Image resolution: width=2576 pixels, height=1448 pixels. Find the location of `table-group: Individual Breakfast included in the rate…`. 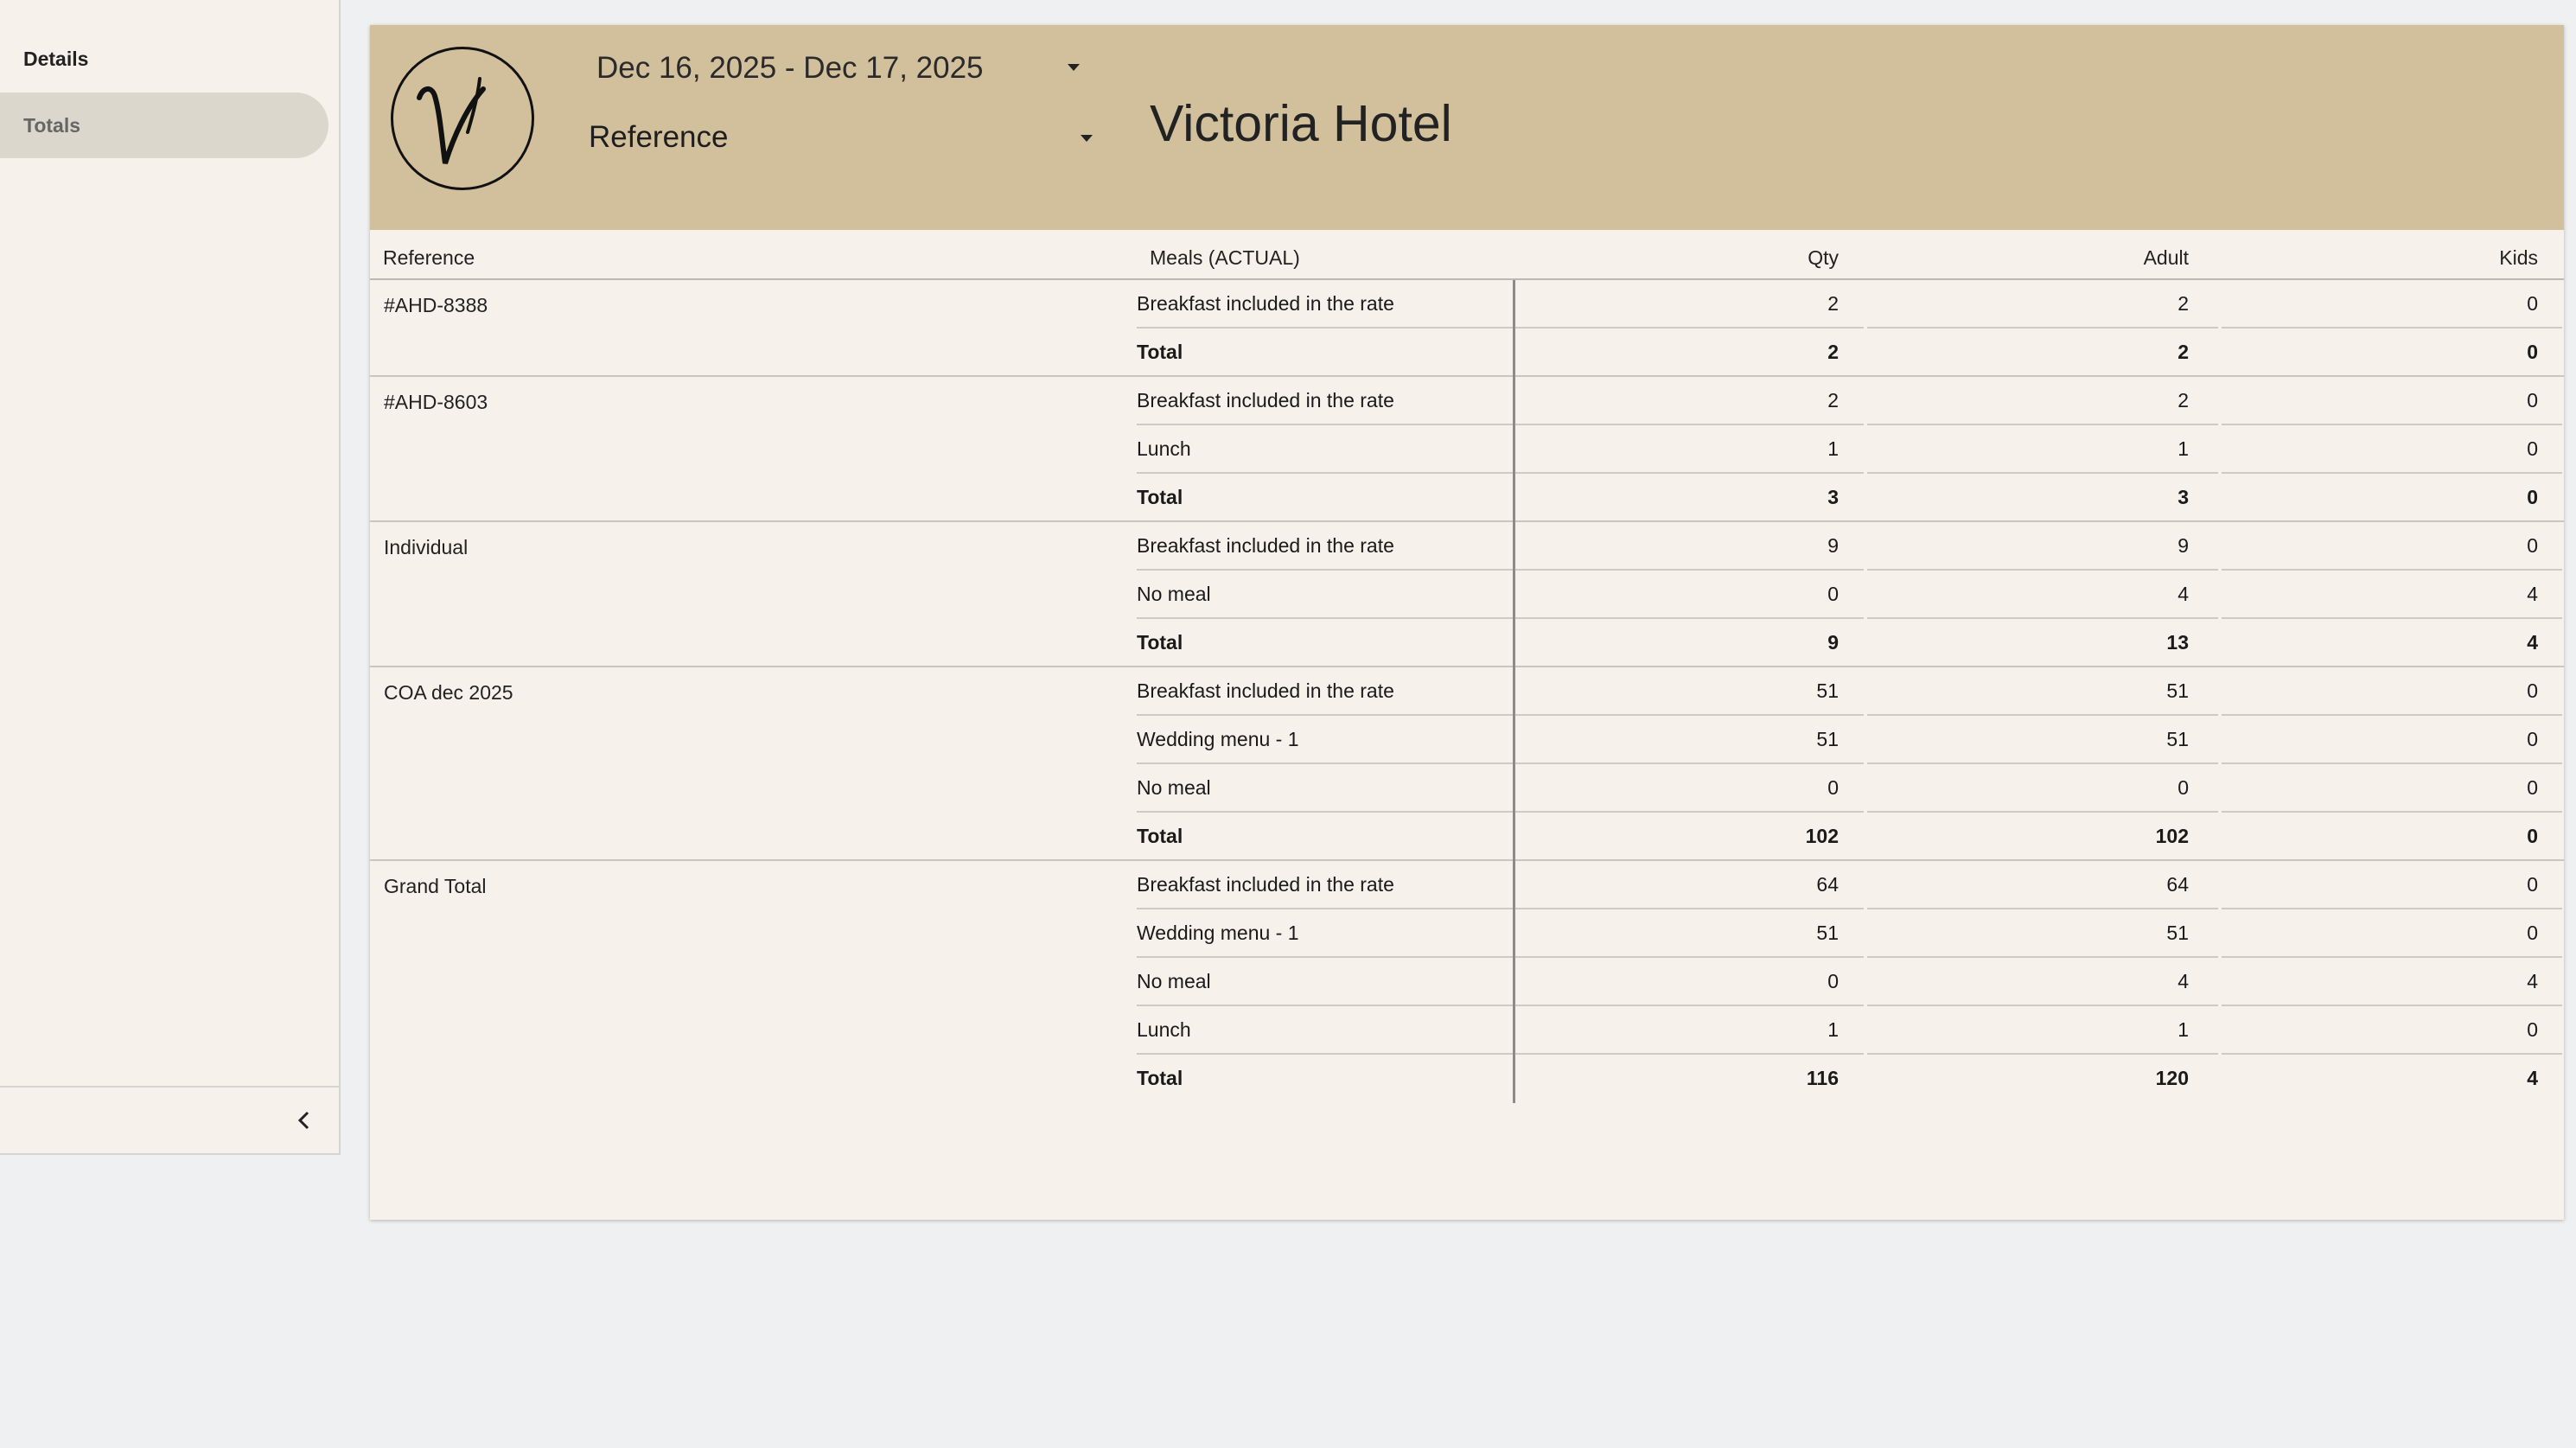

table-group: Individual Breakfast included in the rate… is located at coordinates (1467, 594).